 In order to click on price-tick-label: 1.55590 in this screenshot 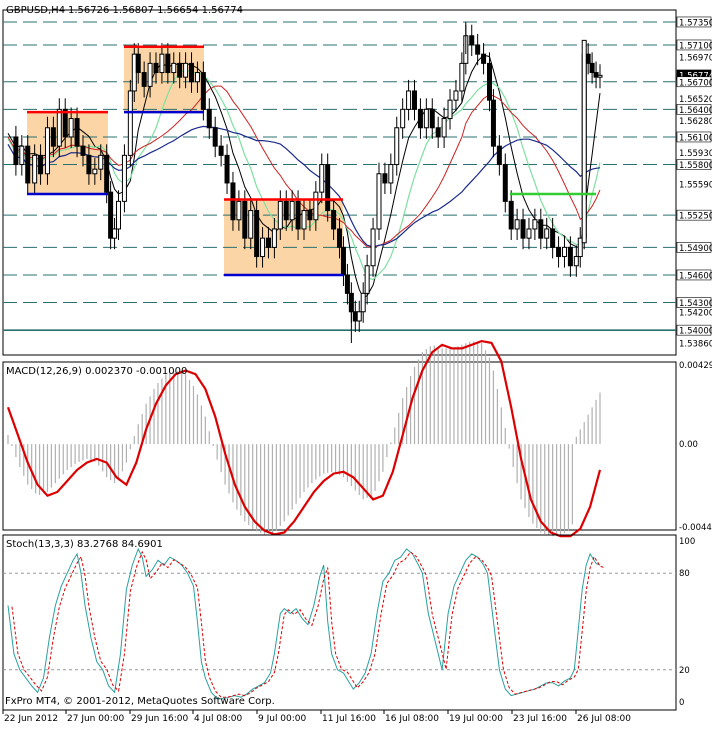, I will do `click(695, 185)`.